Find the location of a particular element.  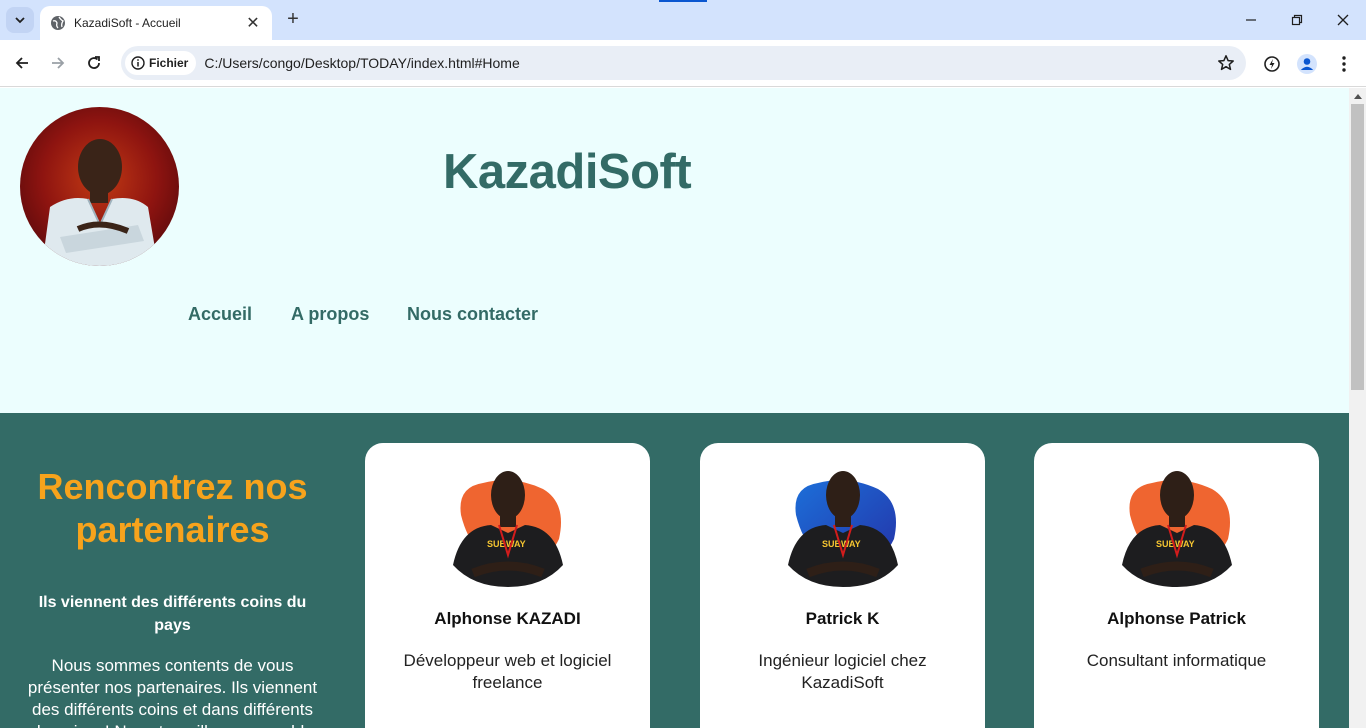

nav-link-a-propos: A propos is located at coordinates (330, 314).